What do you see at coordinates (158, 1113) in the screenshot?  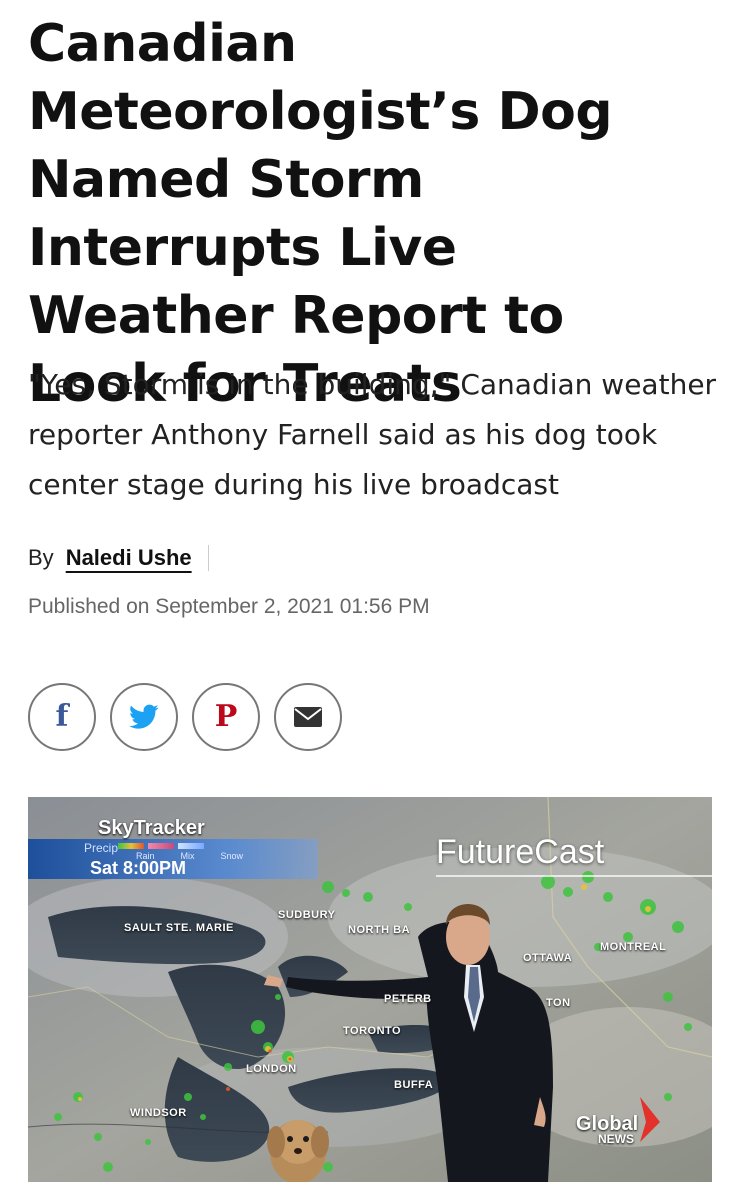 I see `city-label: WINDSOR` at bounding box center [158, 1113].